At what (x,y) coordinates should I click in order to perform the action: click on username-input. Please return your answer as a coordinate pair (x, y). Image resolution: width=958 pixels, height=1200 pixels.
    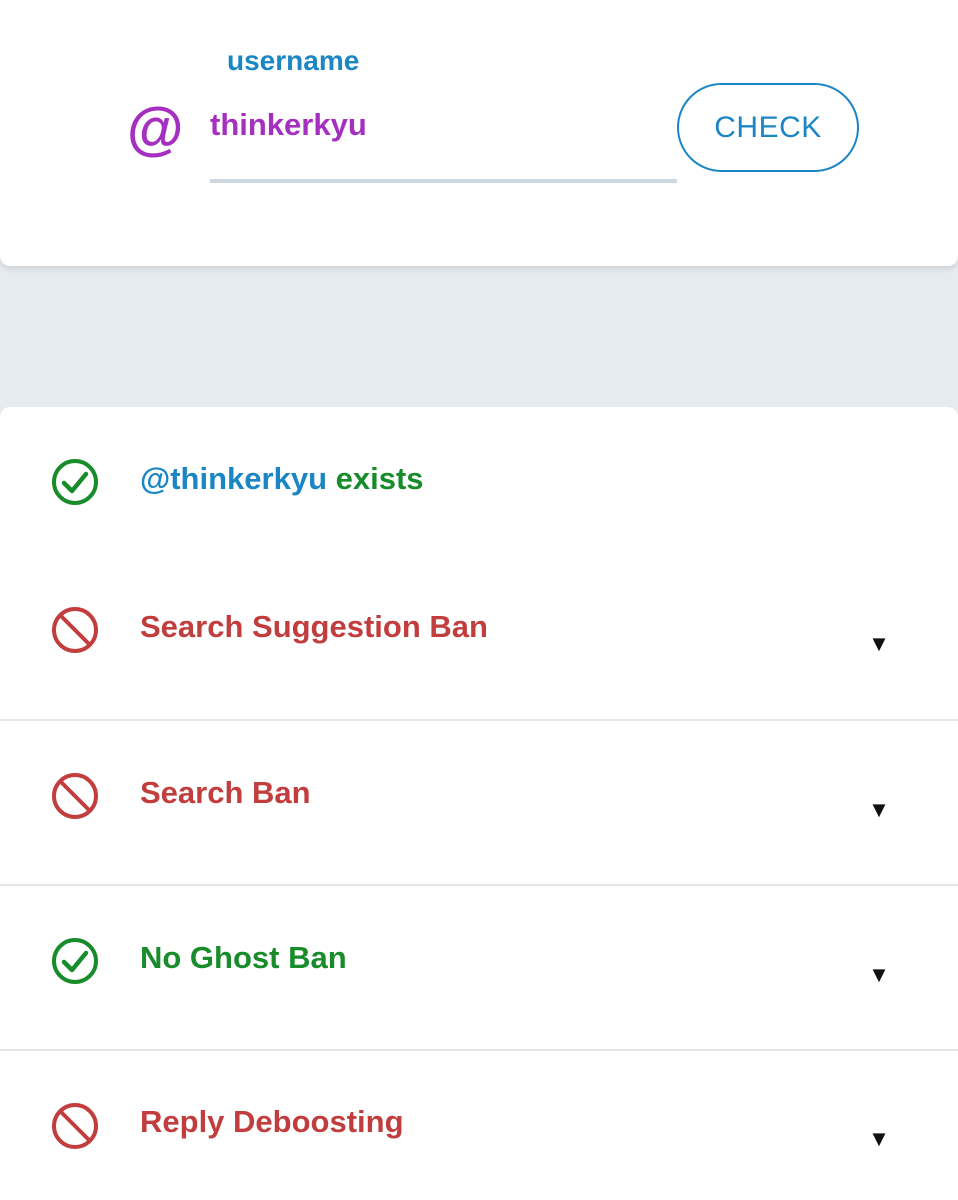
    Looking at the image, I should click on (443, 125).